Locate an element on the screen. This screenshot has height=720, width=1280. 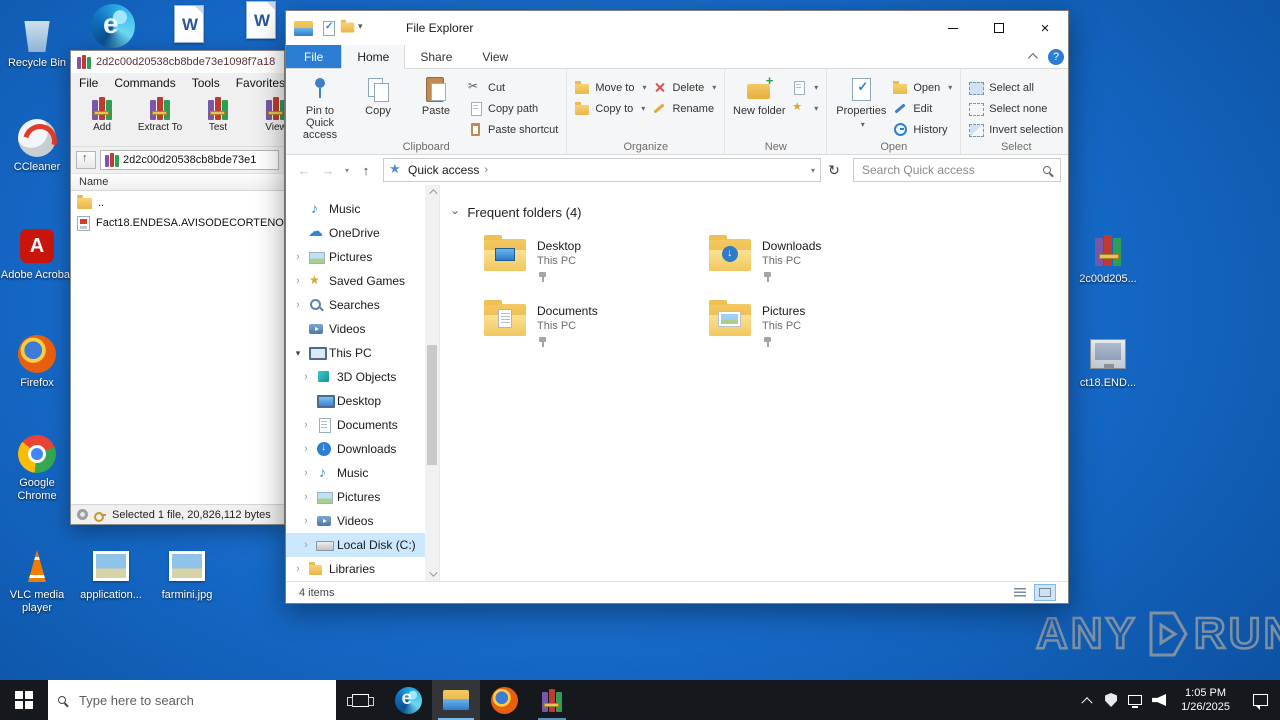
cut-button: Cut is located at coordinates (513, 87).